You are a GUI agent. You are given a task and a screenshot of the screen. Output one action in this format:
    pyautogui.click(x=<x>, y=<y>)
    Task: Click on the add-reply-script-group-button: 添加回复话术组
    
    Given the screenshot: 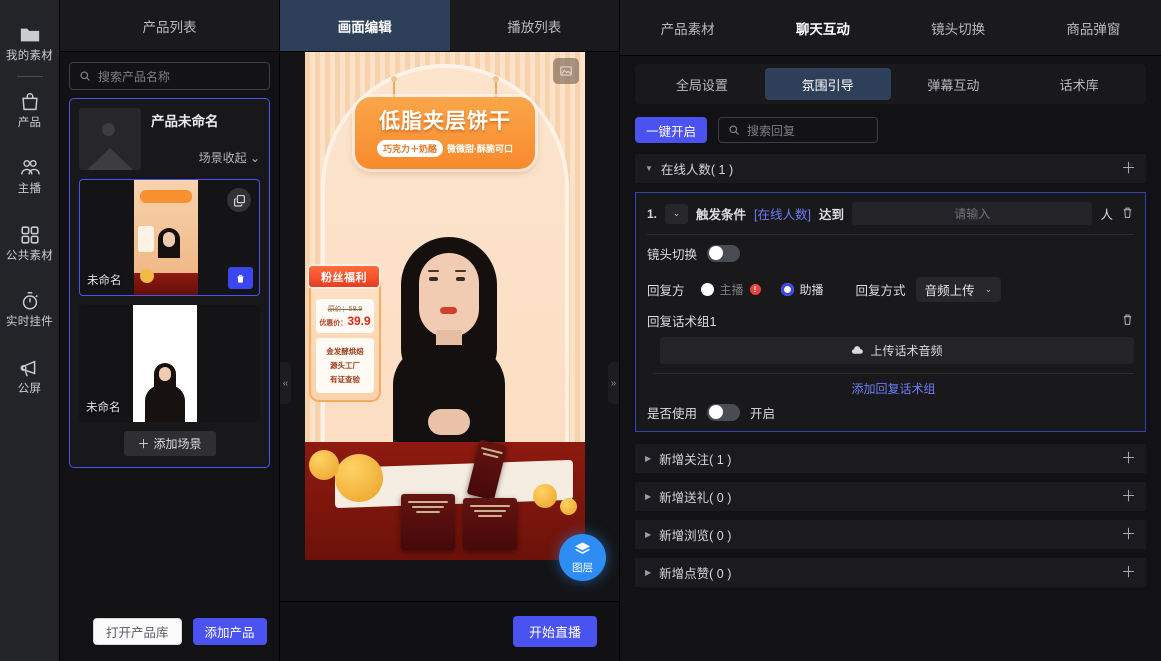 What is the action you would take?
    pyautogui.click(x=893, y=384)
    